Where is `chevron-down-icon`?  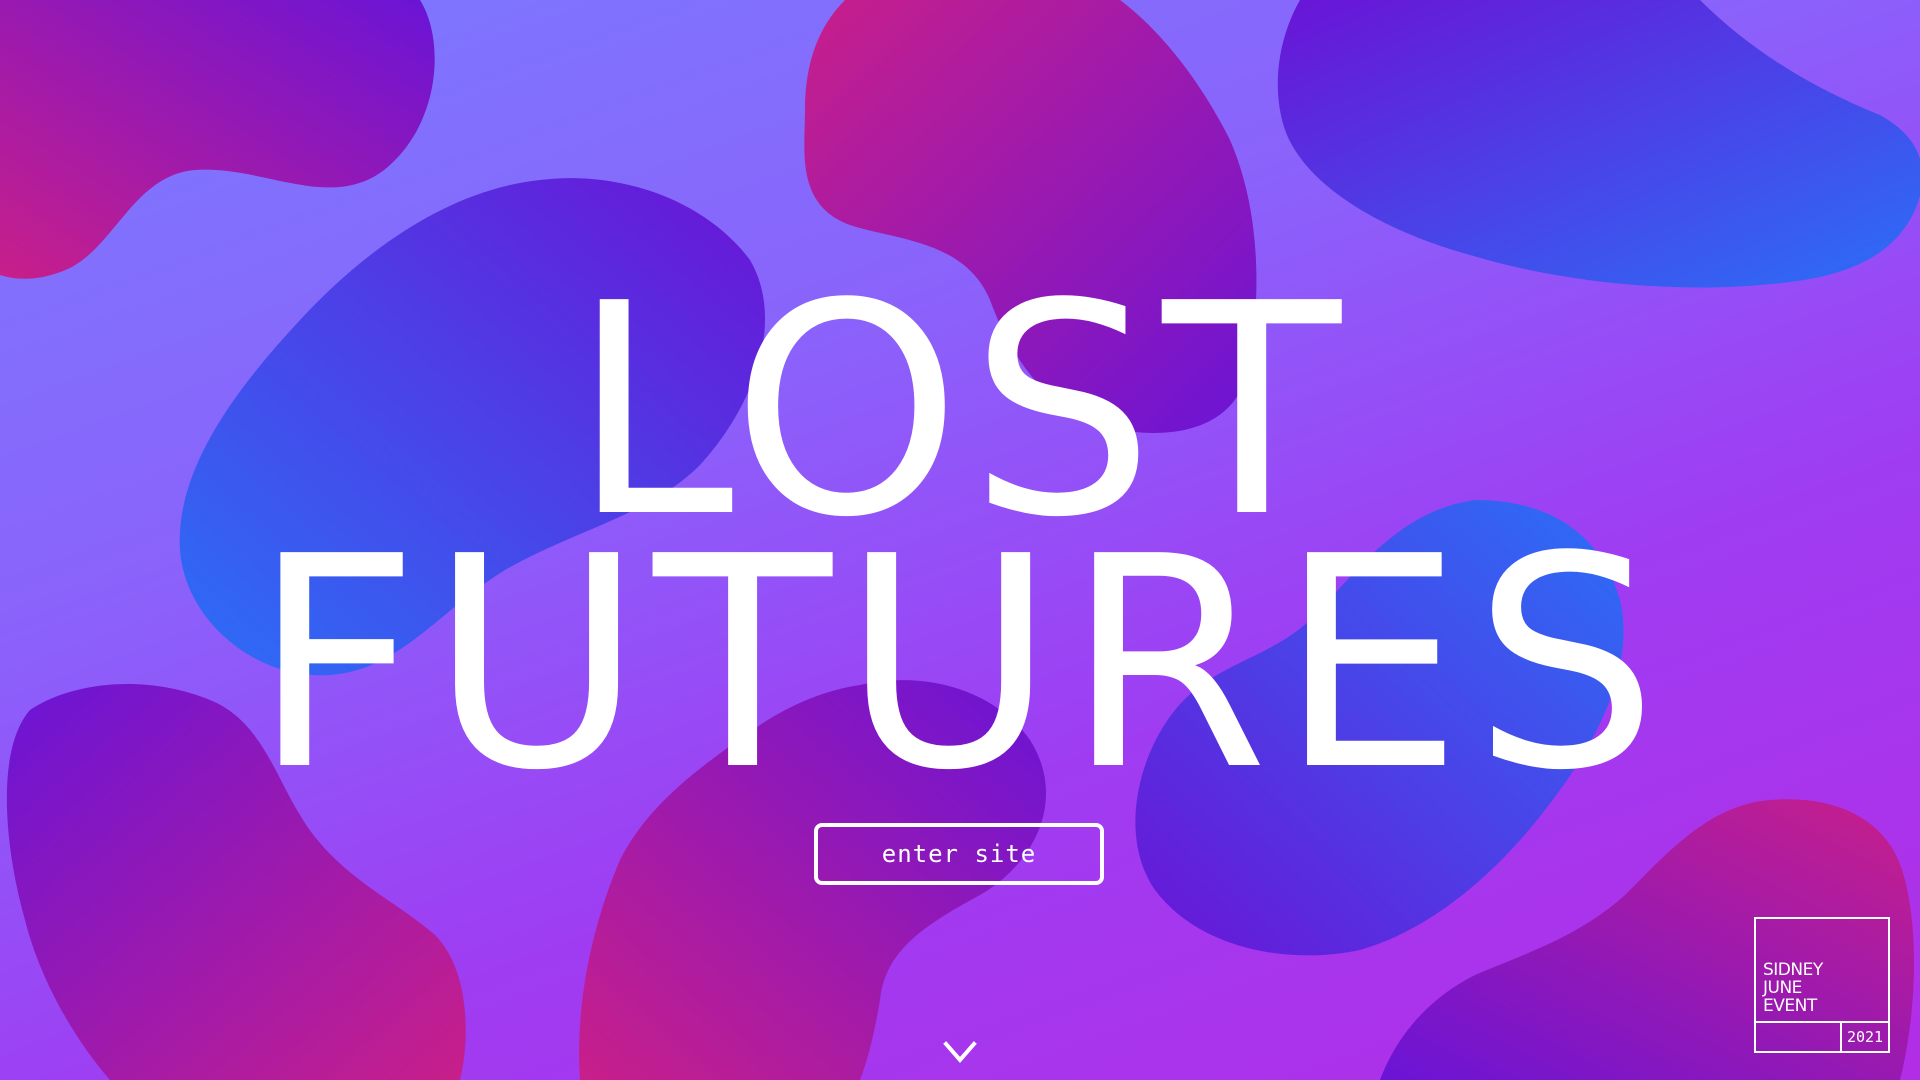 chevron-down-icon is located at coordinates (960, 1052).